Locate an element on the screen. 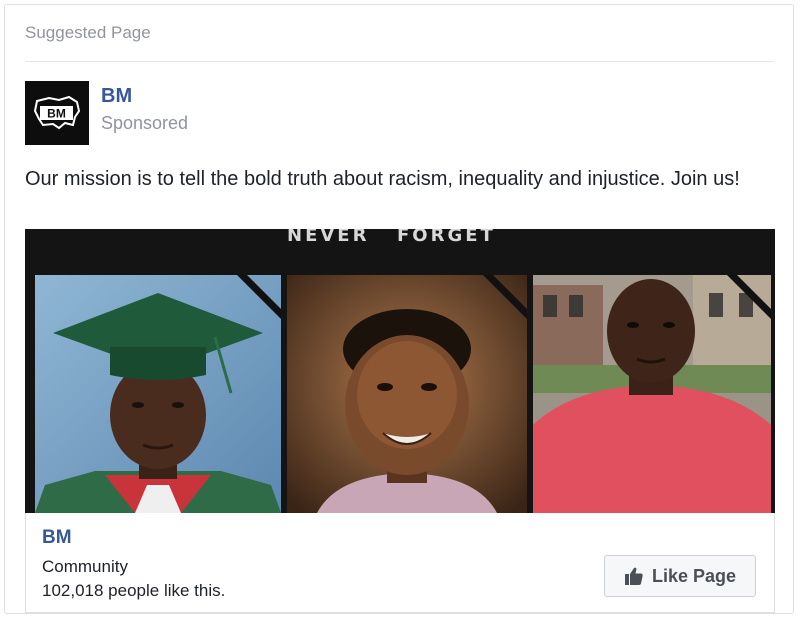  logo-text: BM is located at coordinates (56, 114).